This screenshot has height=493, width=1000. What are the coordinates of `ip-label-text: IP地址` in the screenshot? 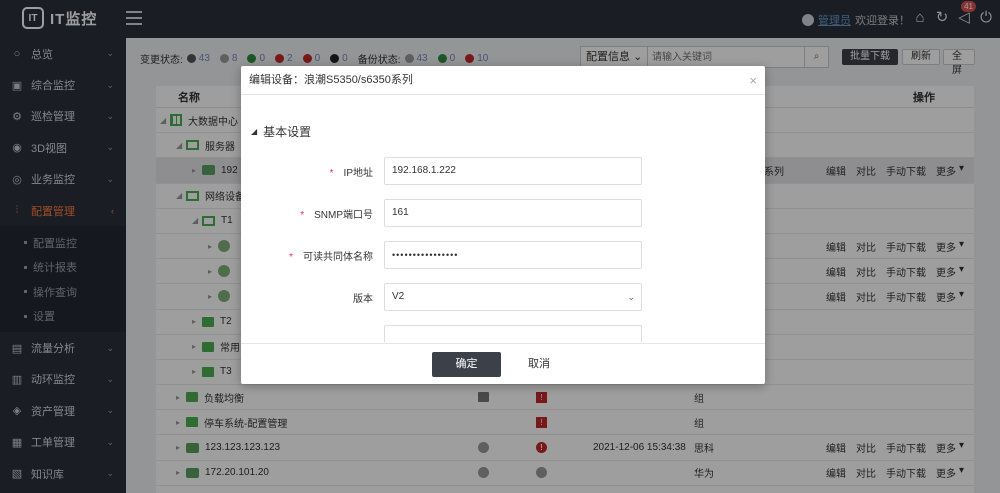 It's located at (358, 173).